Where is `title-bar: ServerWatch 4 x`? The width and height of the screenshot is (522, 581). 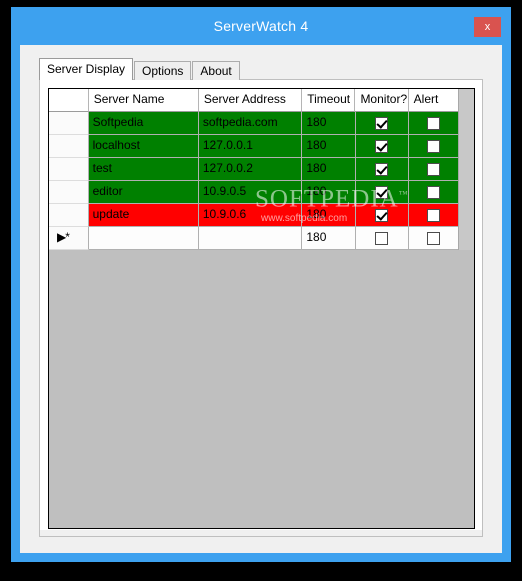
title-bar: ServerWatch 4 x is located at coordinates (261, 26).